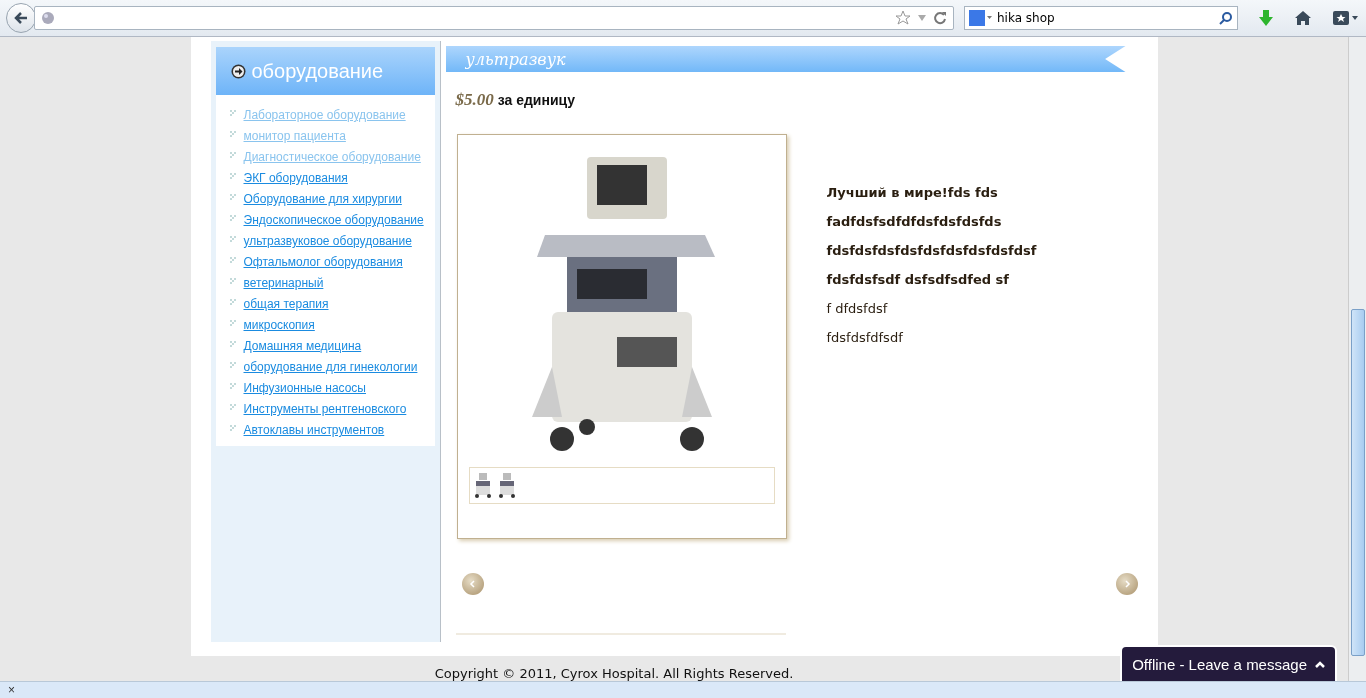 This screenshot has width=1366, height=698. What do you see at coordinates (912, 193) in the screenshot?
I see `description-line: Лучший в мире!fds fds` at bounding box center [912, 193].